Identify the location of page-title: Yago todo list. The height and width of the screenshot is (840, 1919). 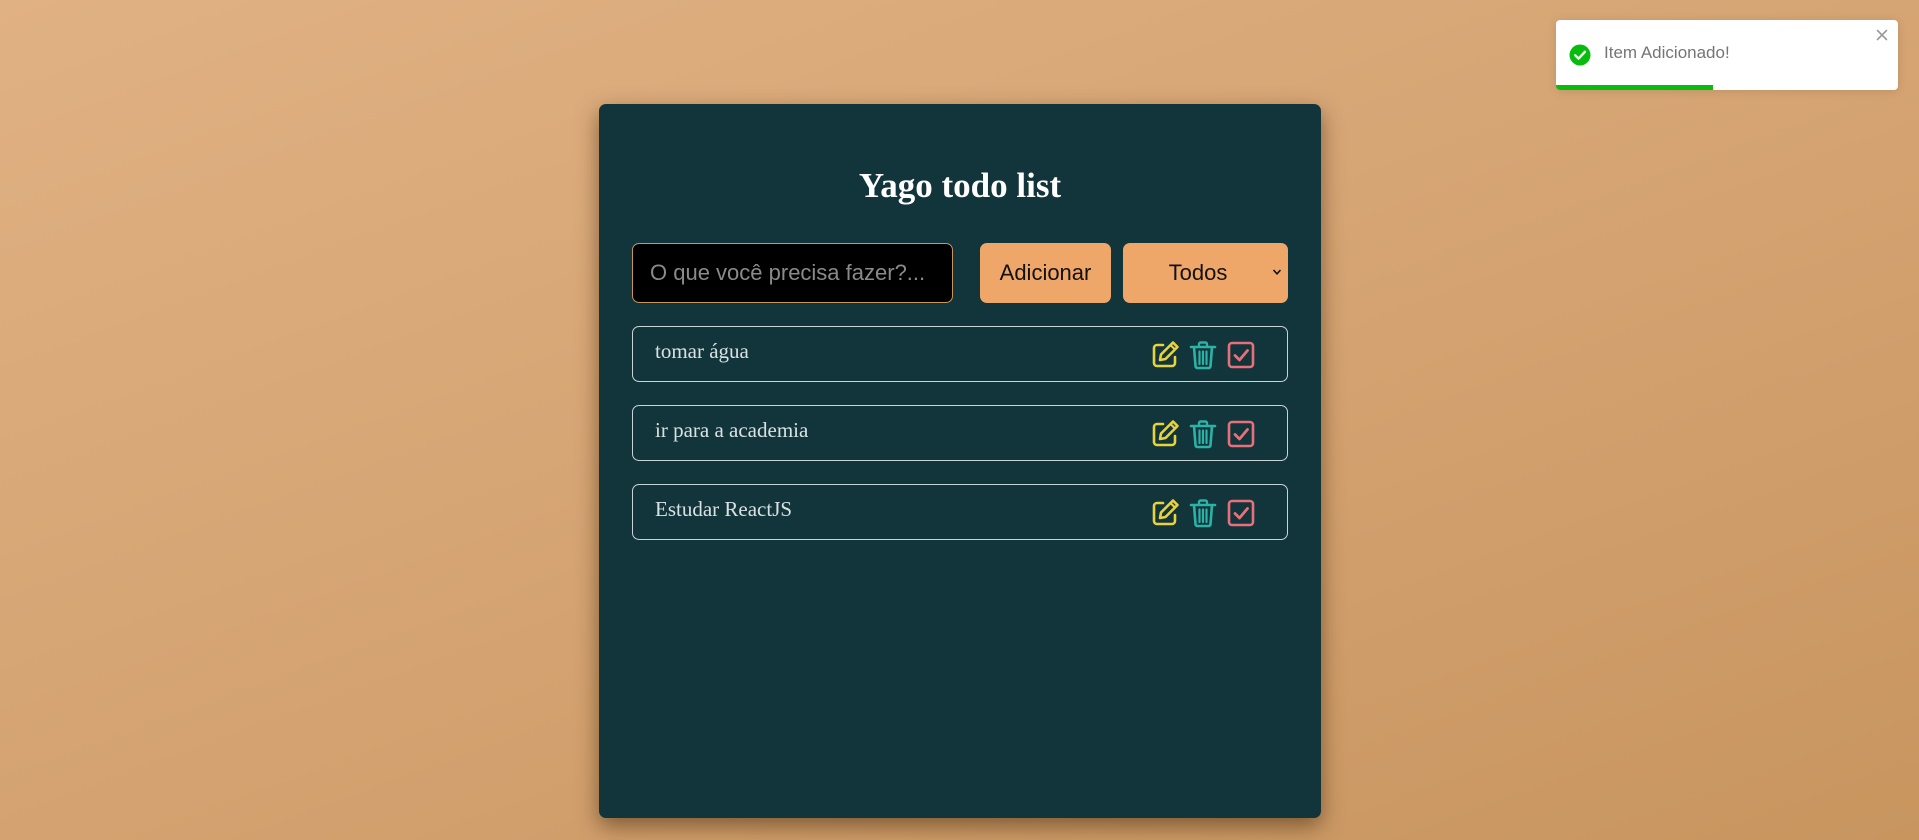
(960, 185).